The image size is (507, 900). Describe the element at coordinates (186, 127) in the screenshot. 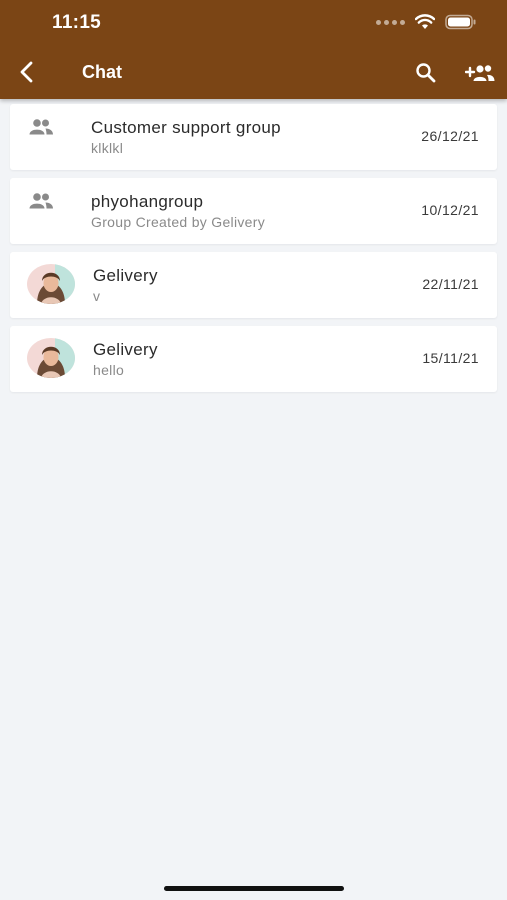

I see `chat-name: Customer support group` at that location.